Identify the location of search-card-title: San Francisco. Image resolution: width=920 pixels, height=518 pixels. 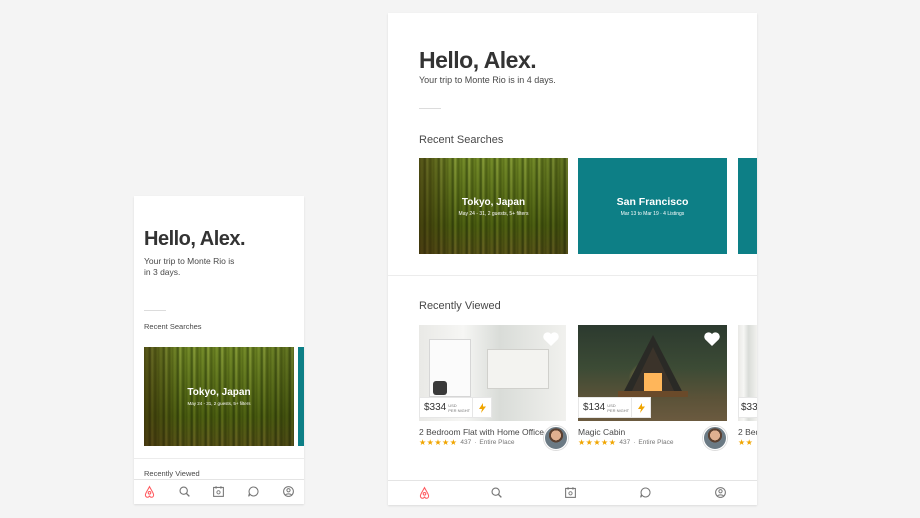
(652, 202).